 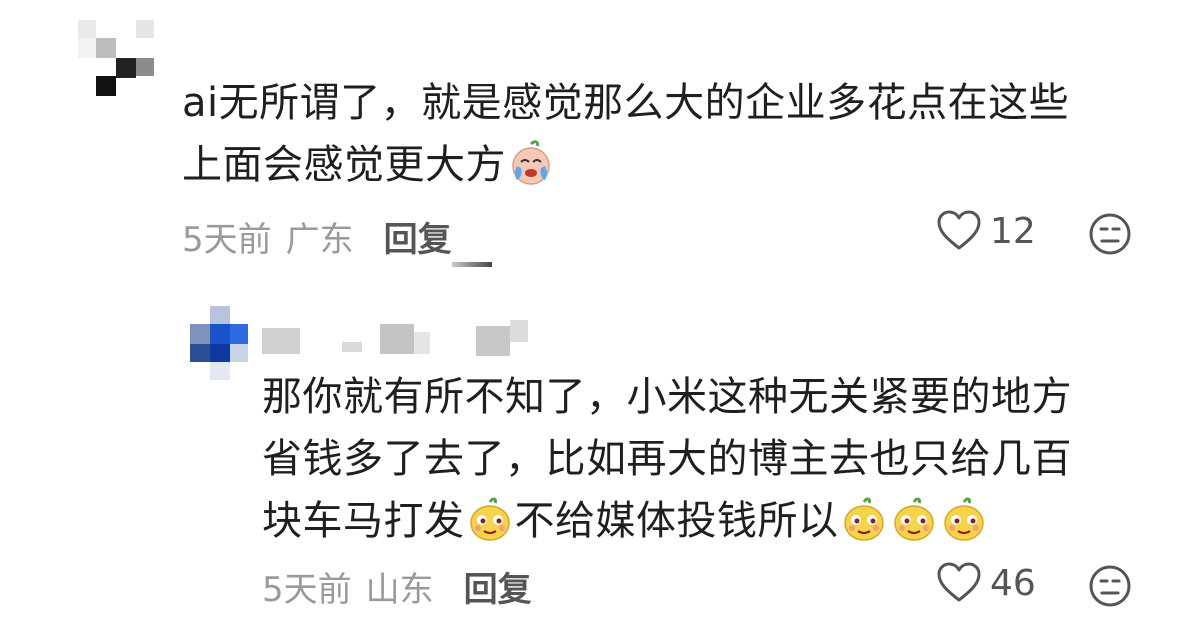 I want to click on comment-line: 那你就有所不知了，小米这种无关紧要的地方, so click(x=667, y=397).